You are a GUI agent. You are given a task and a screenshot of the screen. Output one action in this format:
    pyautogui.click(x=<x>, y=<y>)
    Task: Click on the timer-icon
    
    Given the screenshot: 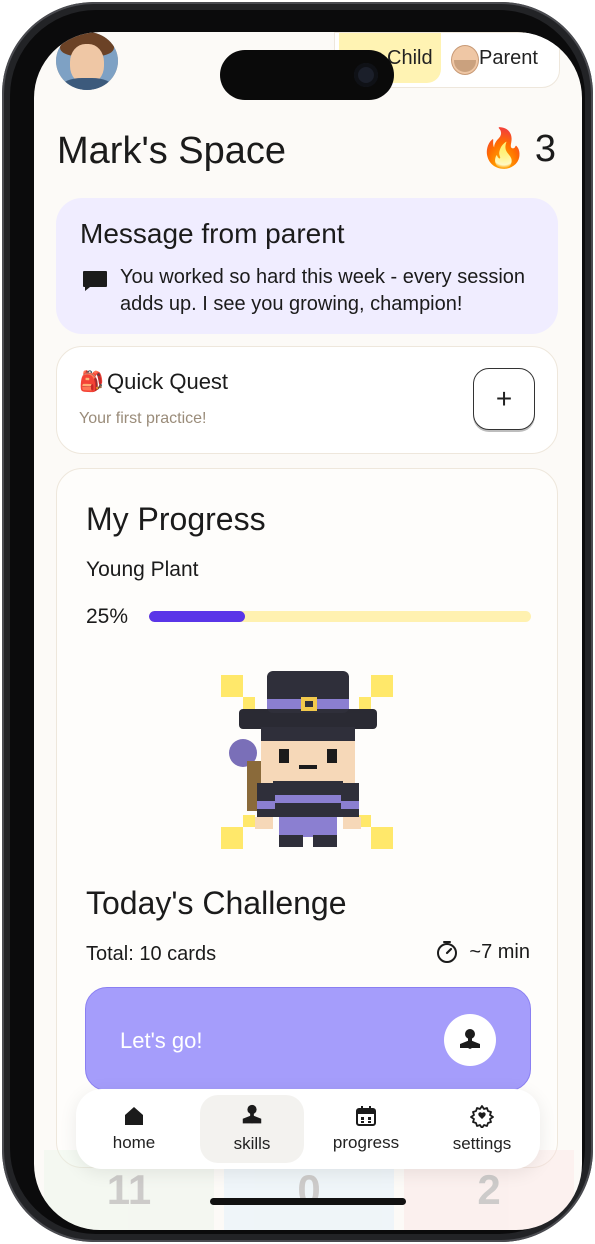 What is the action you would take?
    pyautogui.click(x=447, y=952)
    